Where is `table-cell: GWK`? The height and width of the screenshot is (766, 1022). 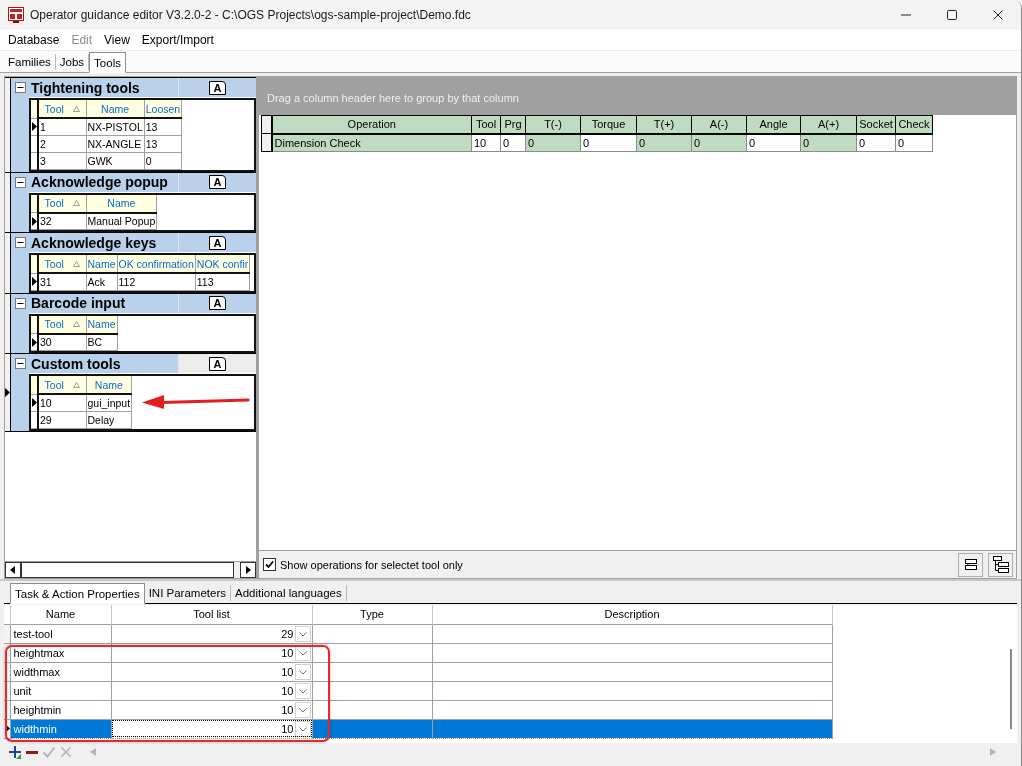
table-cell: GWK is located at coordinates (115, 160).